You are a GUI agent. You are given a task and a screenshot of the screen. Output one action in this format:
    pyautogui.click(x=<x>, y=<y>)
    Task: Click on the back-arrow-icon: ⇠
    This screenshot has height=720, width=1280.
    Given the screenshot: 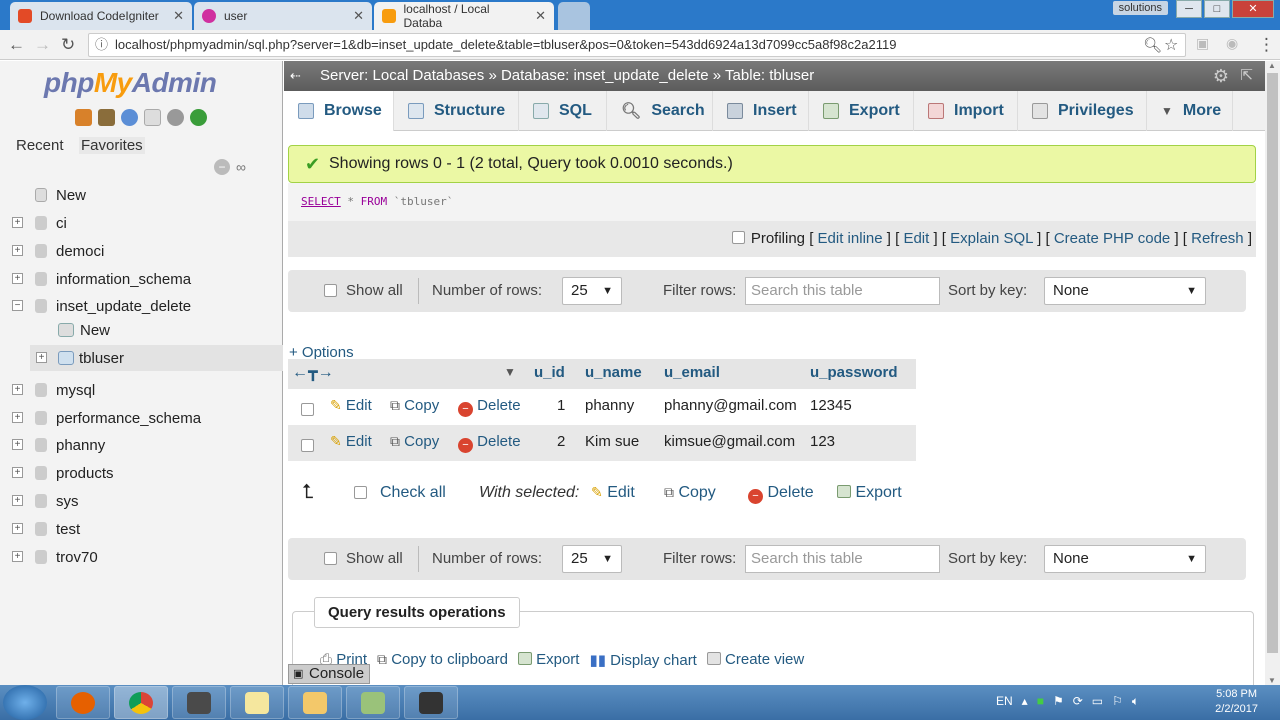 What is the action you would take?
    pyautogui.click(x=295, y=76)
    